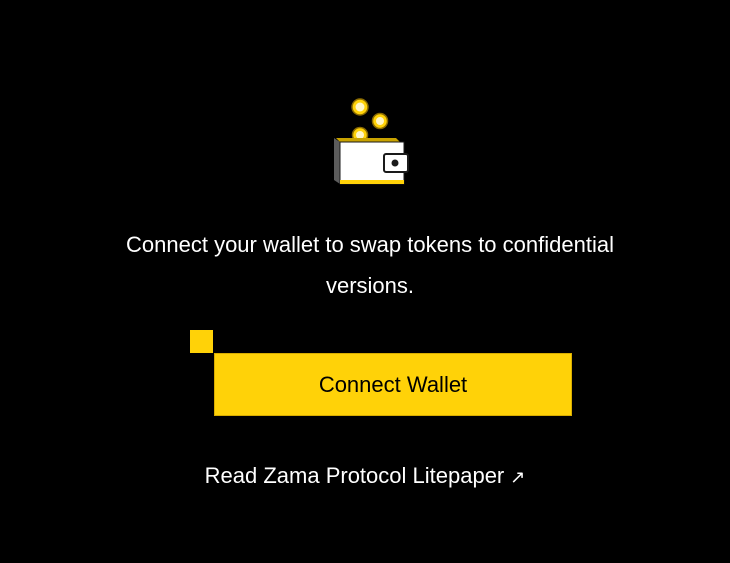  I want to click on button-corner-accent, so click(201, 341).